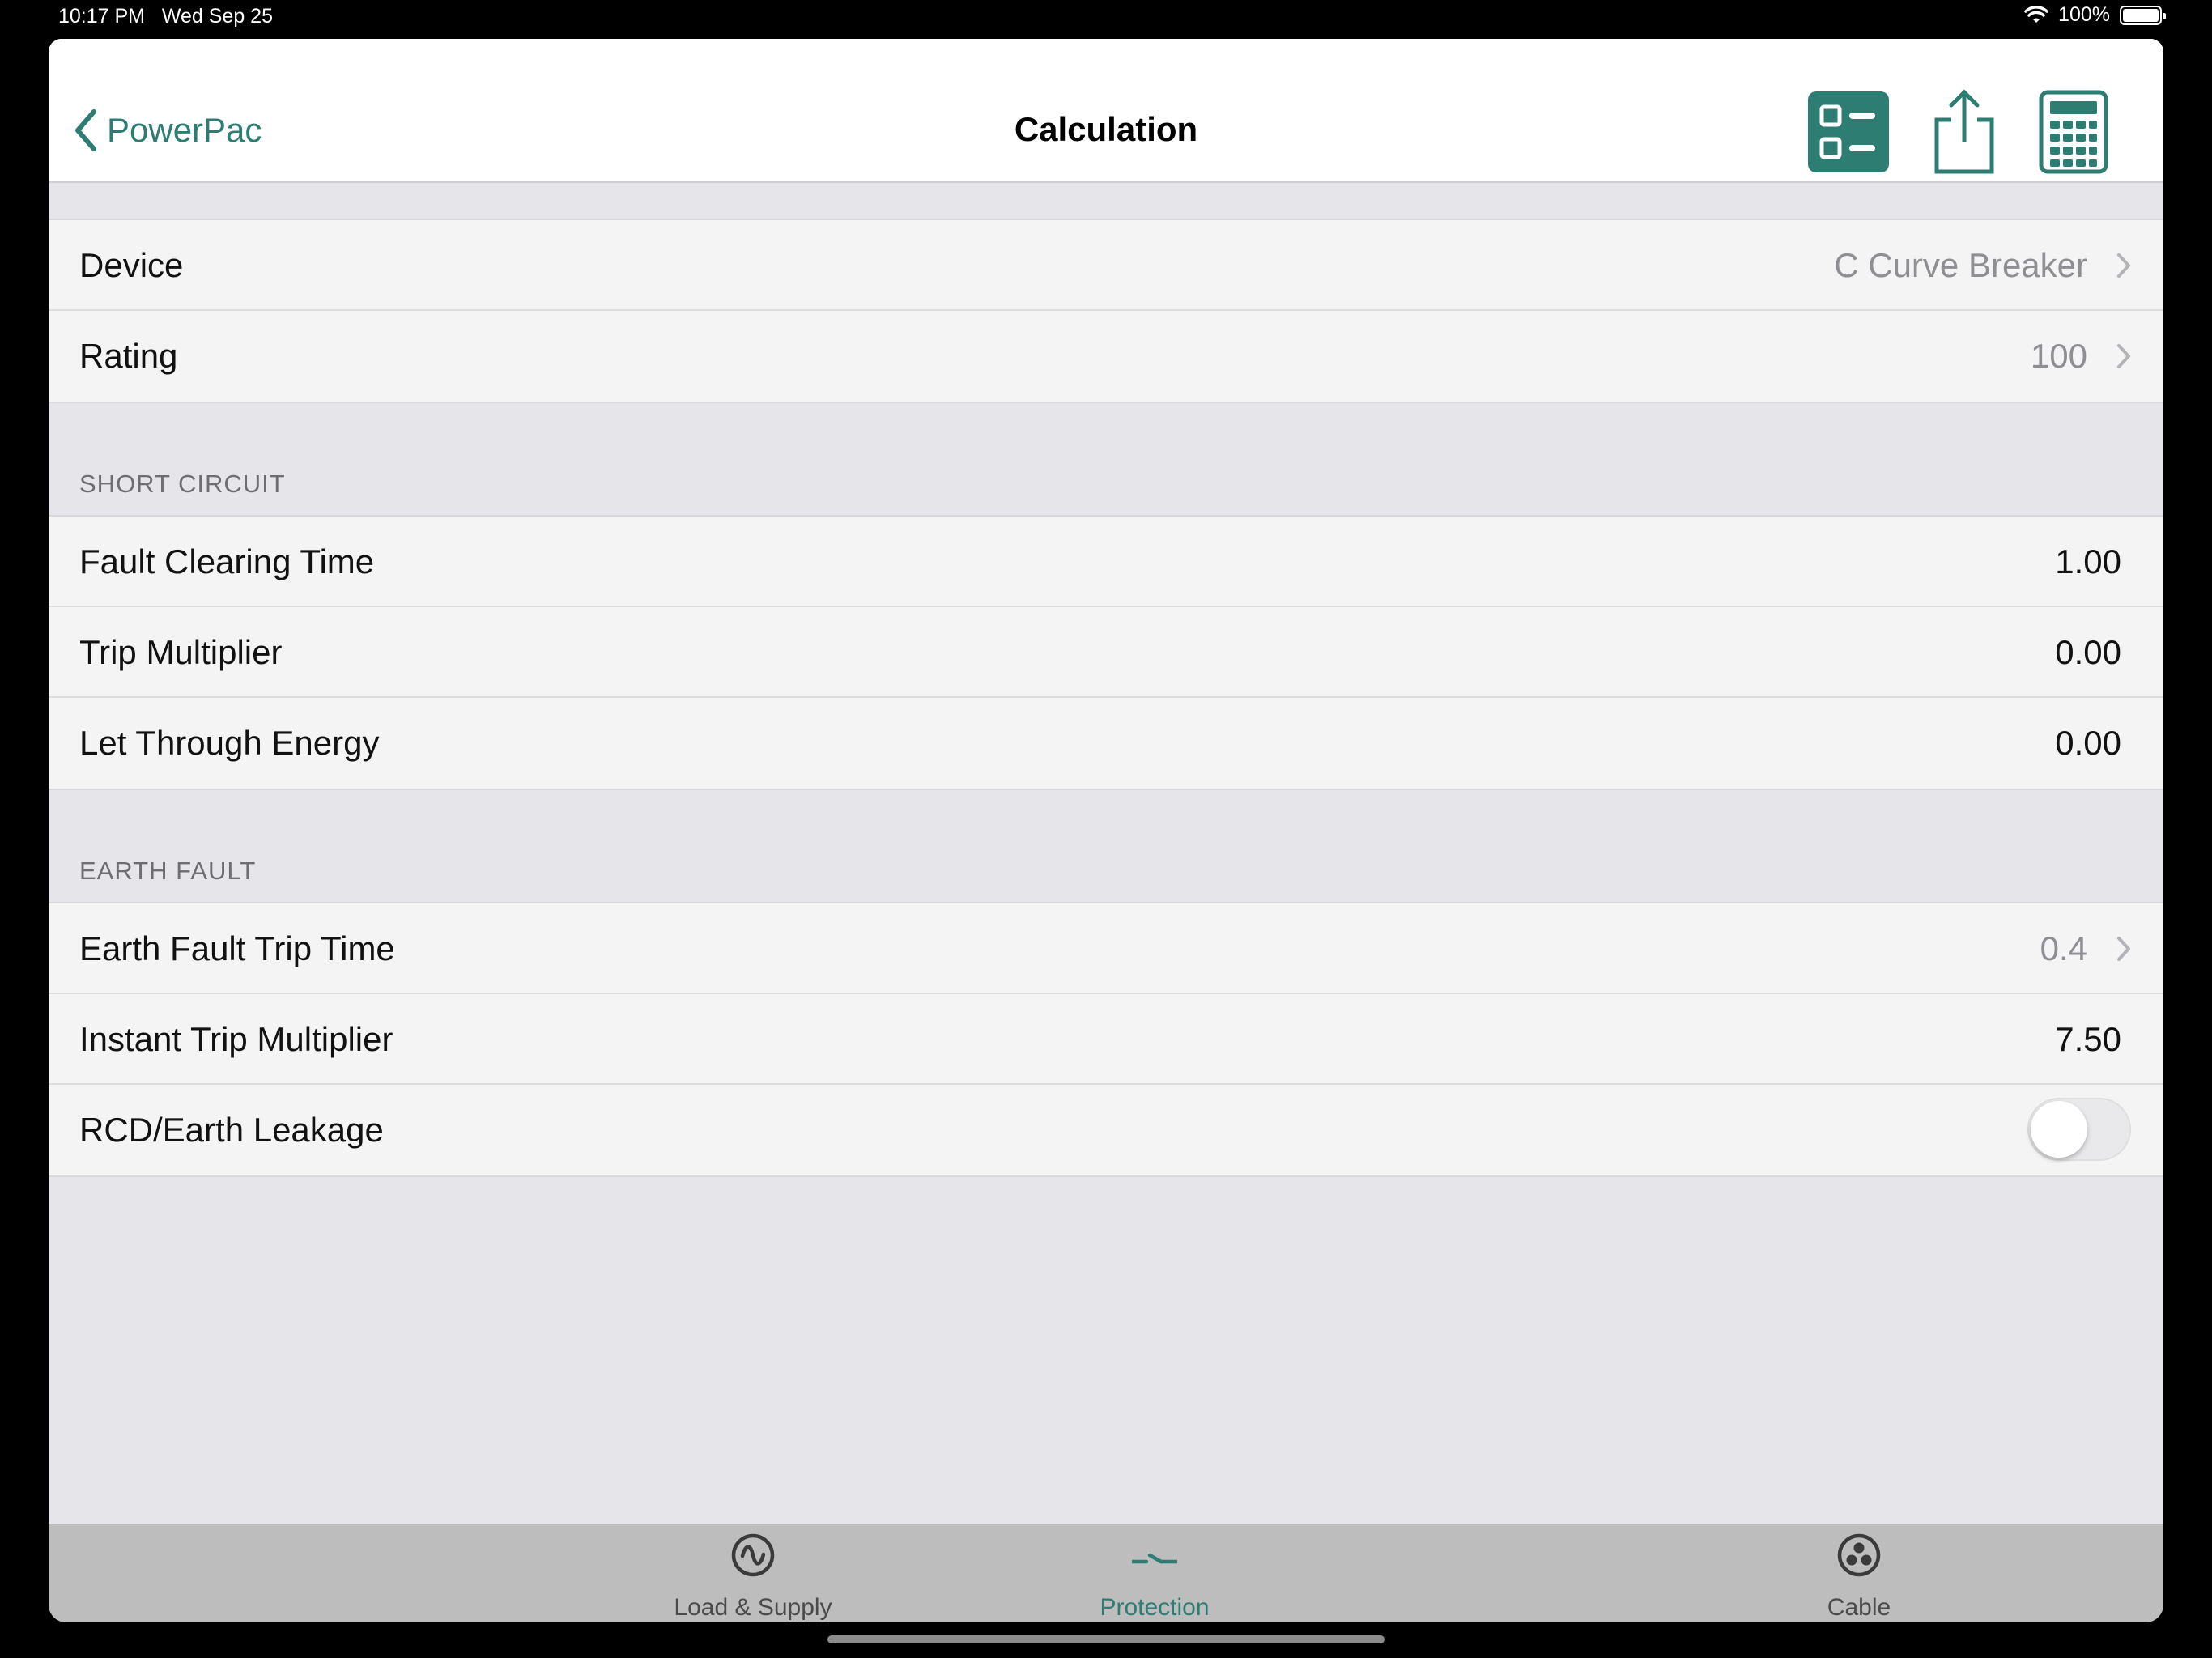 The image size is (2212, 1658). What do you see at coordinates (1106, 1130) in the screenshot?
I see `rcd-earth-leakage-row: RCD/Earth Leakage` at bounding box center [1106, 1130].